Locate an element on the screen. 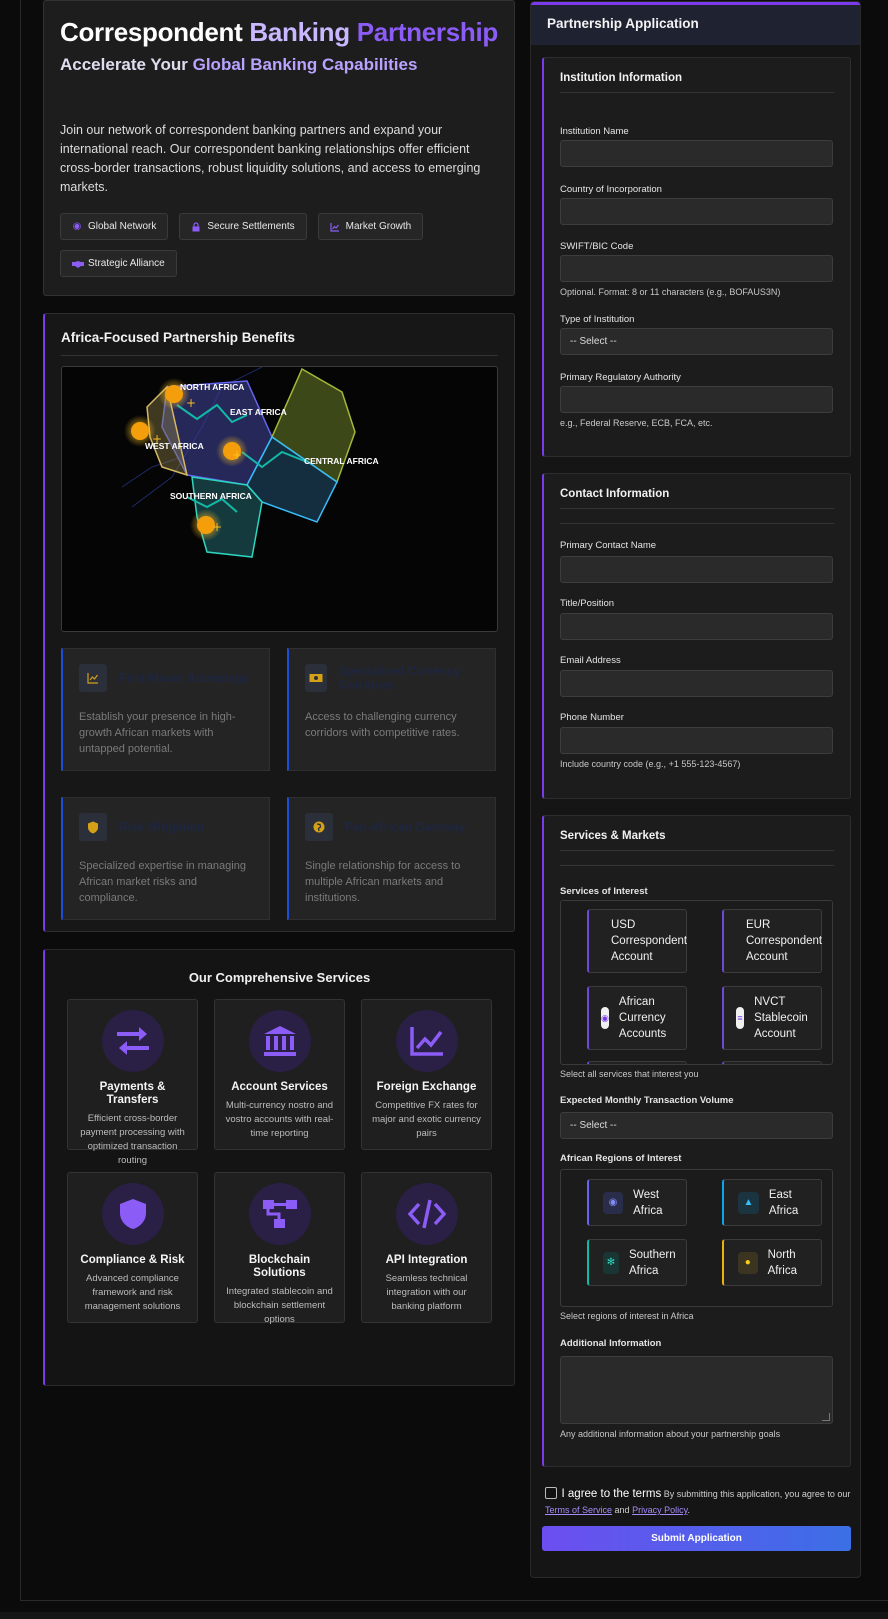 This screenshot has height=1619, width=888. service-title: Payments & Transfers is located at coordinates (132, 1093).